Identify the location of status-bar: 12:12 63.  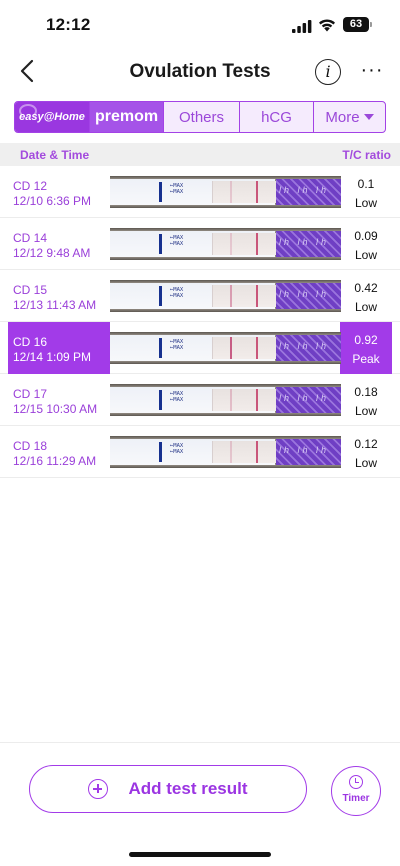
(200, 25).